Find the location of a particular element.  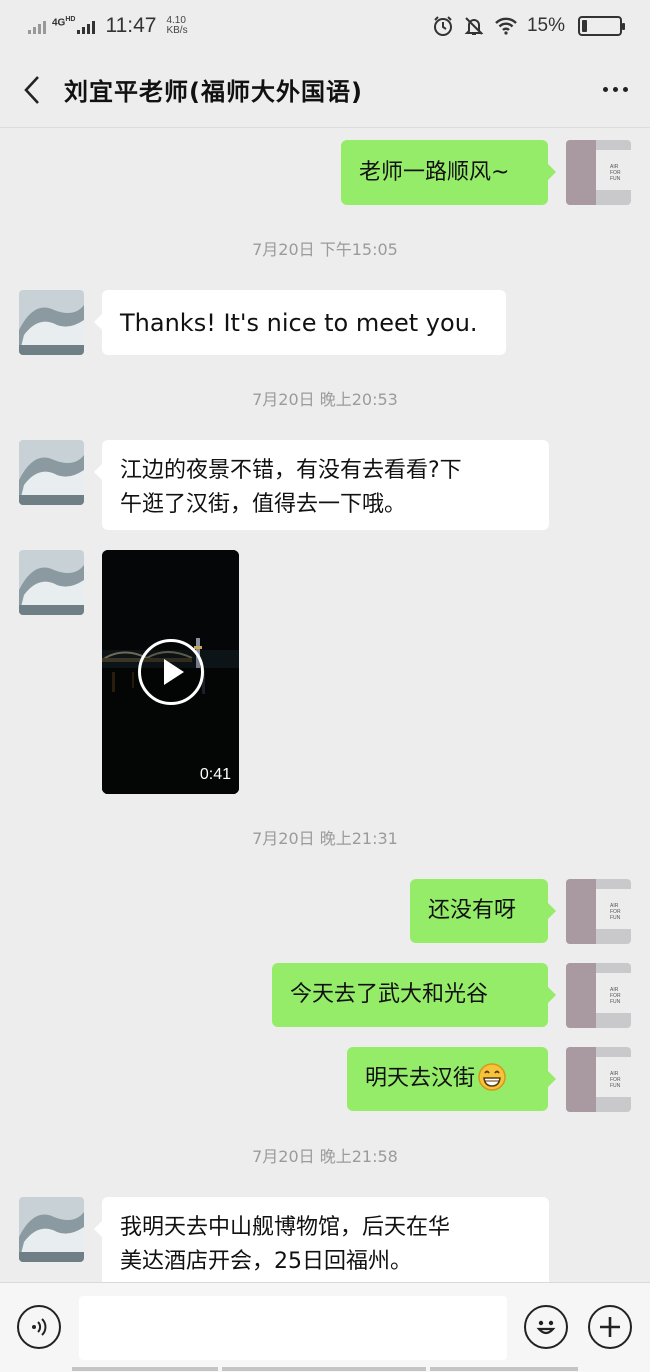

received-message: 江边的夜景不错，有没有去看看?下 午逛了汉街，值得去一下哦。 is located at coordinates (321, 485).